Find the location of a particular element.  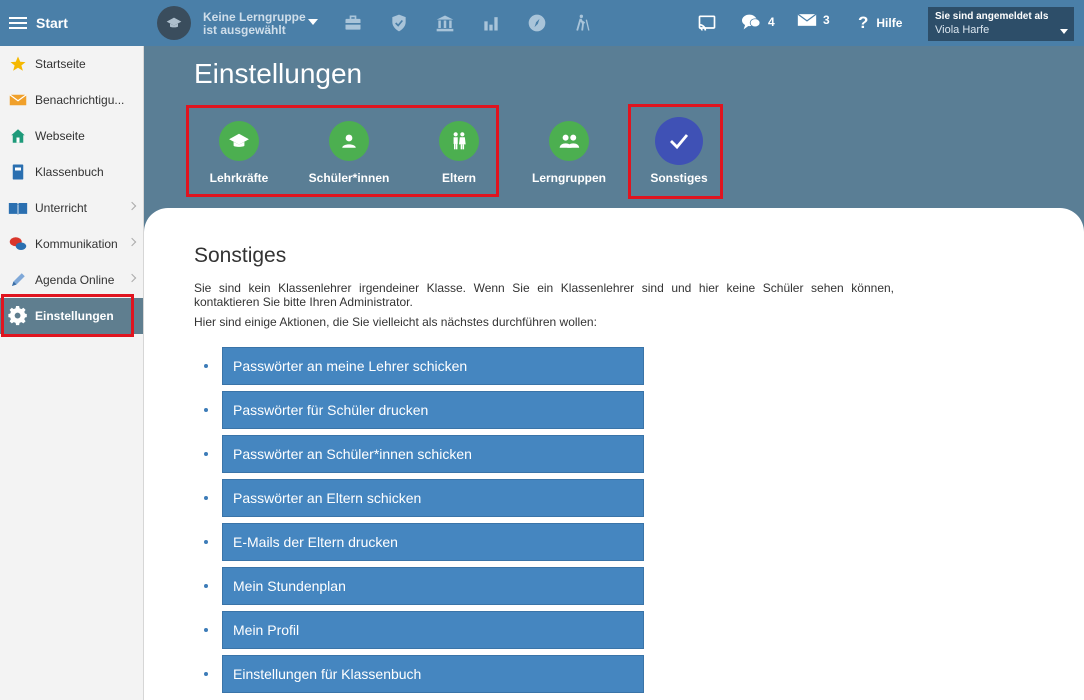

user-name: Viola Harfe is located at coordinates (962, 30).